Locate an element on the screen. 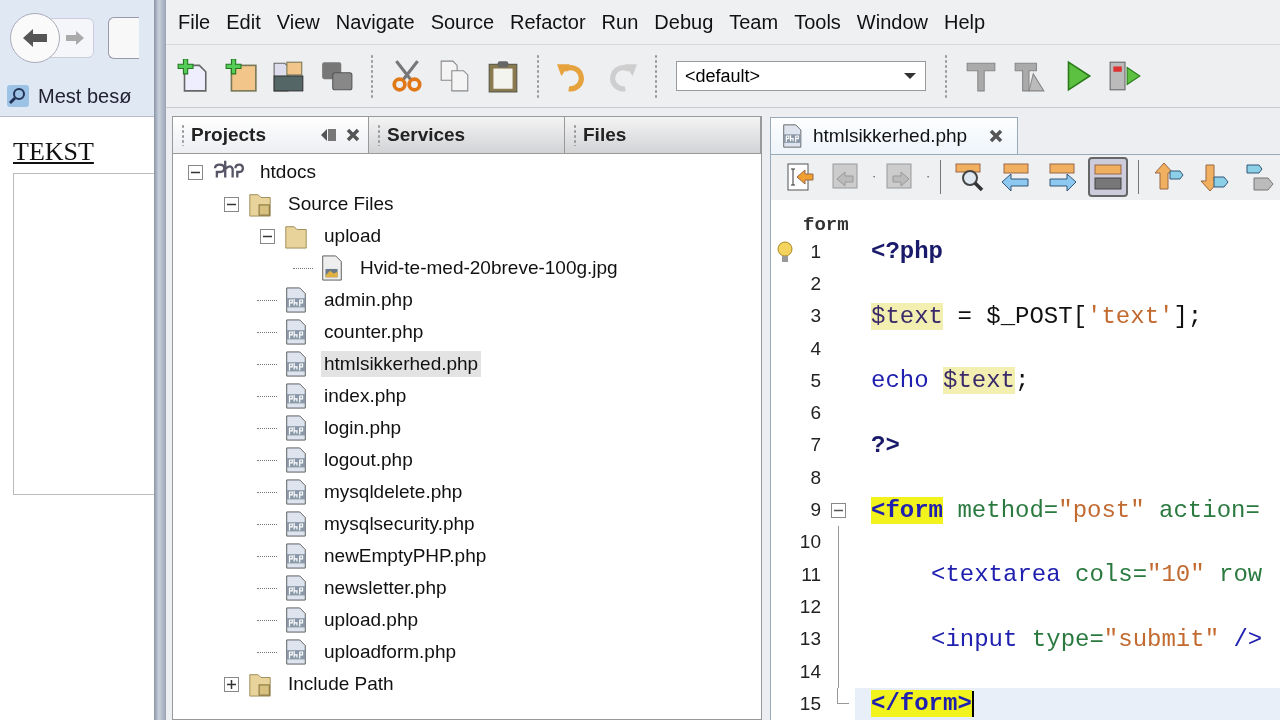 The width and height of the screenshot is (1280, 720). tree-item: mysqlsecurity.php is located at coordinates (399, 524).